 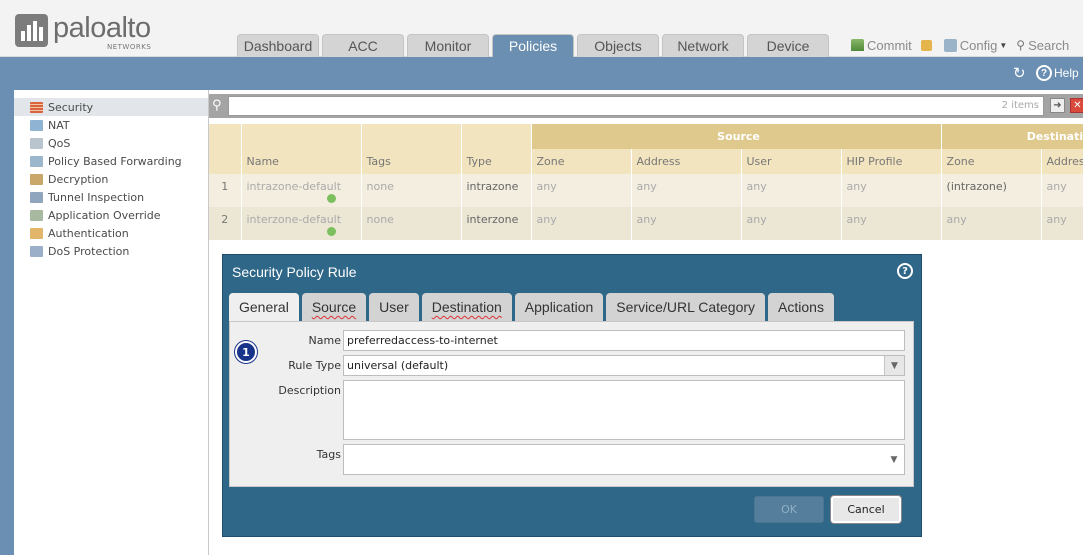 What do you see at coordinates (36, 197) in the screenshot?
I see `tunnel-icon` at bounding box center [36, 197].